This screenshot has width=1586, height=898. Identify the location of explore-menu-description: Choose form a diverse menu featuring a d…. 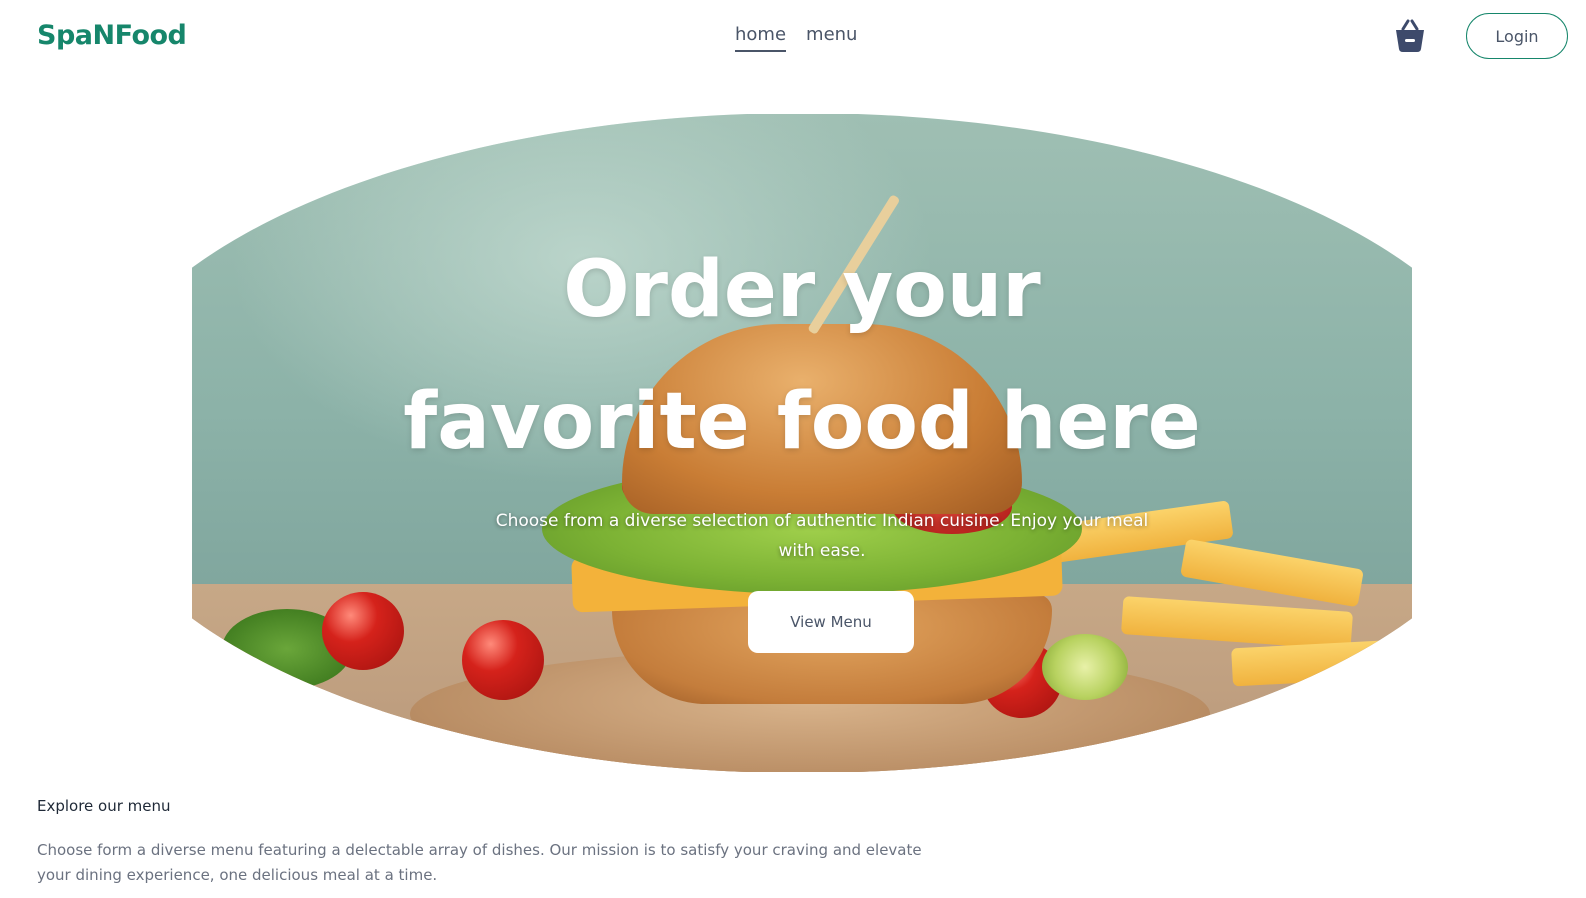
(479, 862).